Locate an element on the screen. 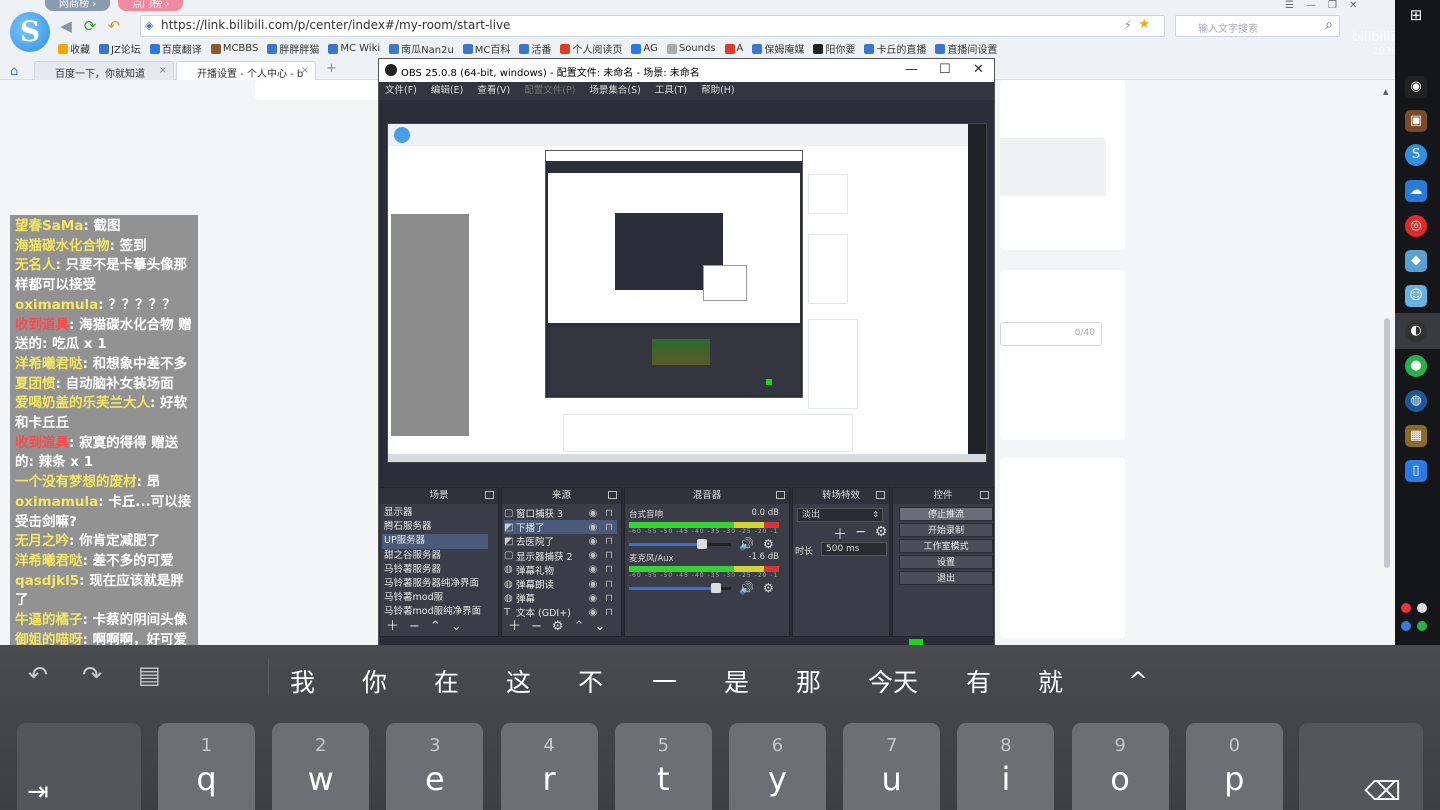  bookmark-item: 个人阅读页 is located at coordinates (591, 48).